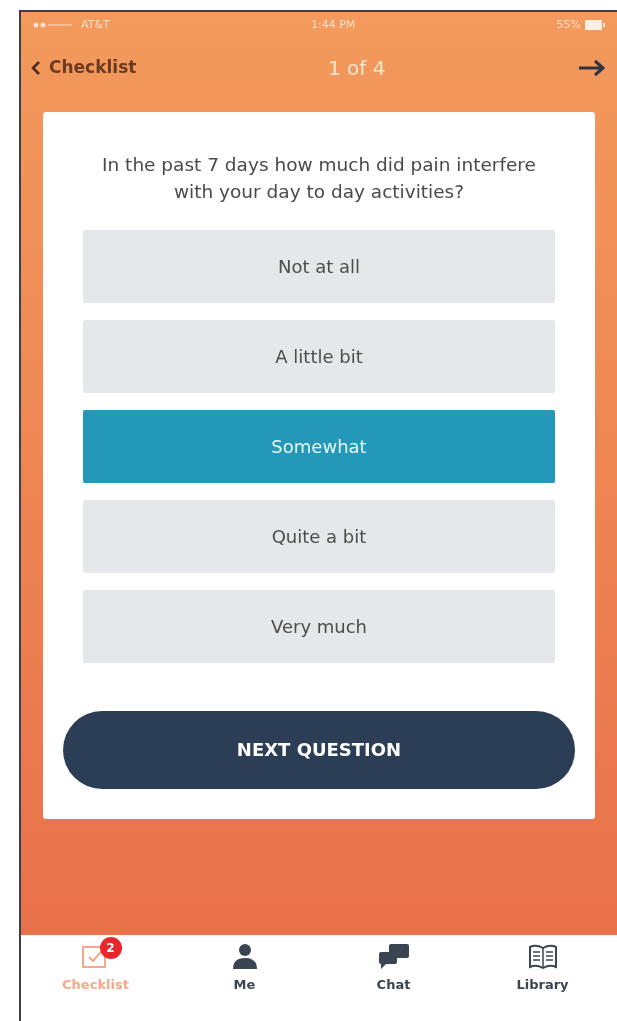 The width and height of the screenshot is (617, 1021). I want to click on page-title: 1 of 4, so click(356, 68).